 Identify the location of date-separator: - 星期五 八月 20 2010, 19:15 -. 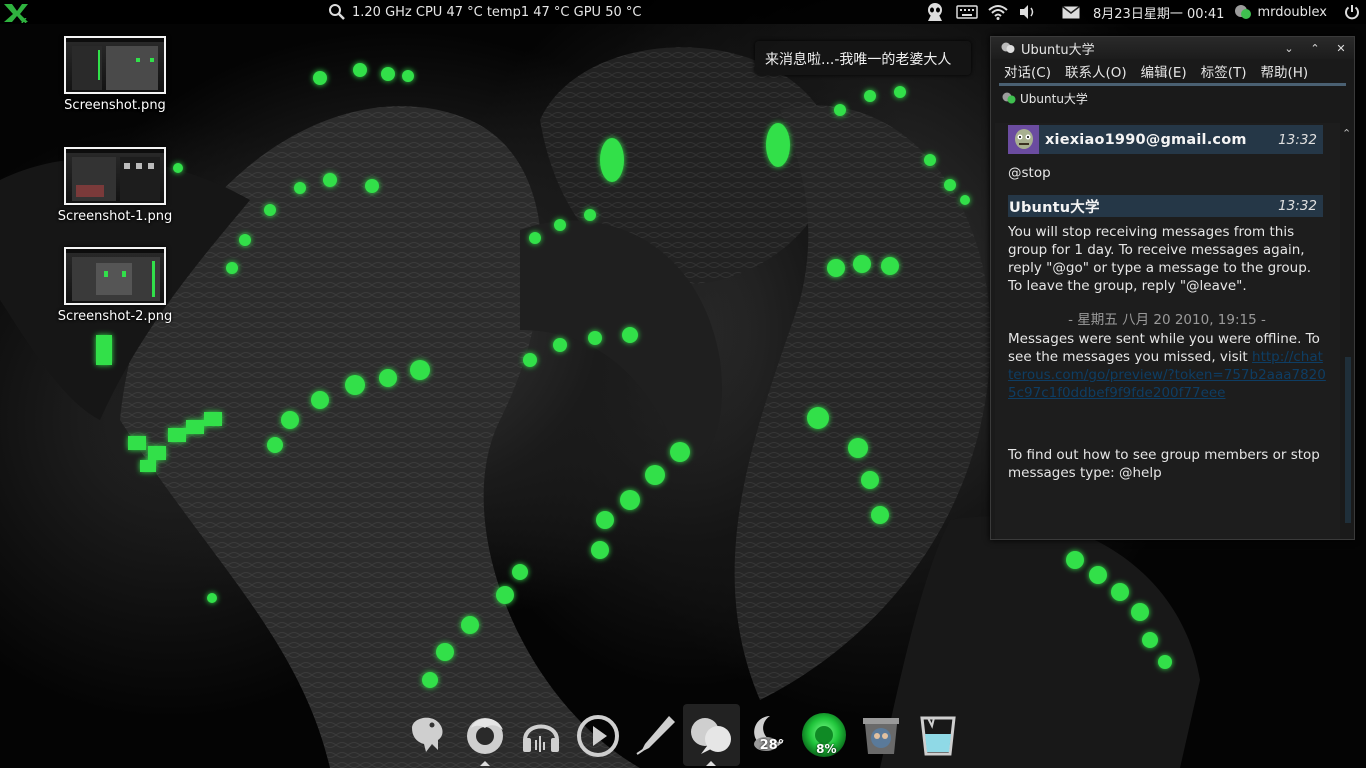
(1167, 320).